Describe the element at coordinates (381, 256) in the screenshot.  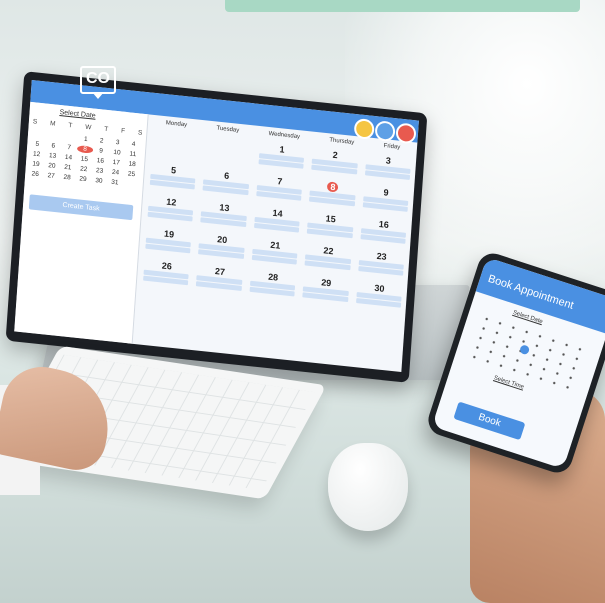
I see `day-number: 23` at that location.